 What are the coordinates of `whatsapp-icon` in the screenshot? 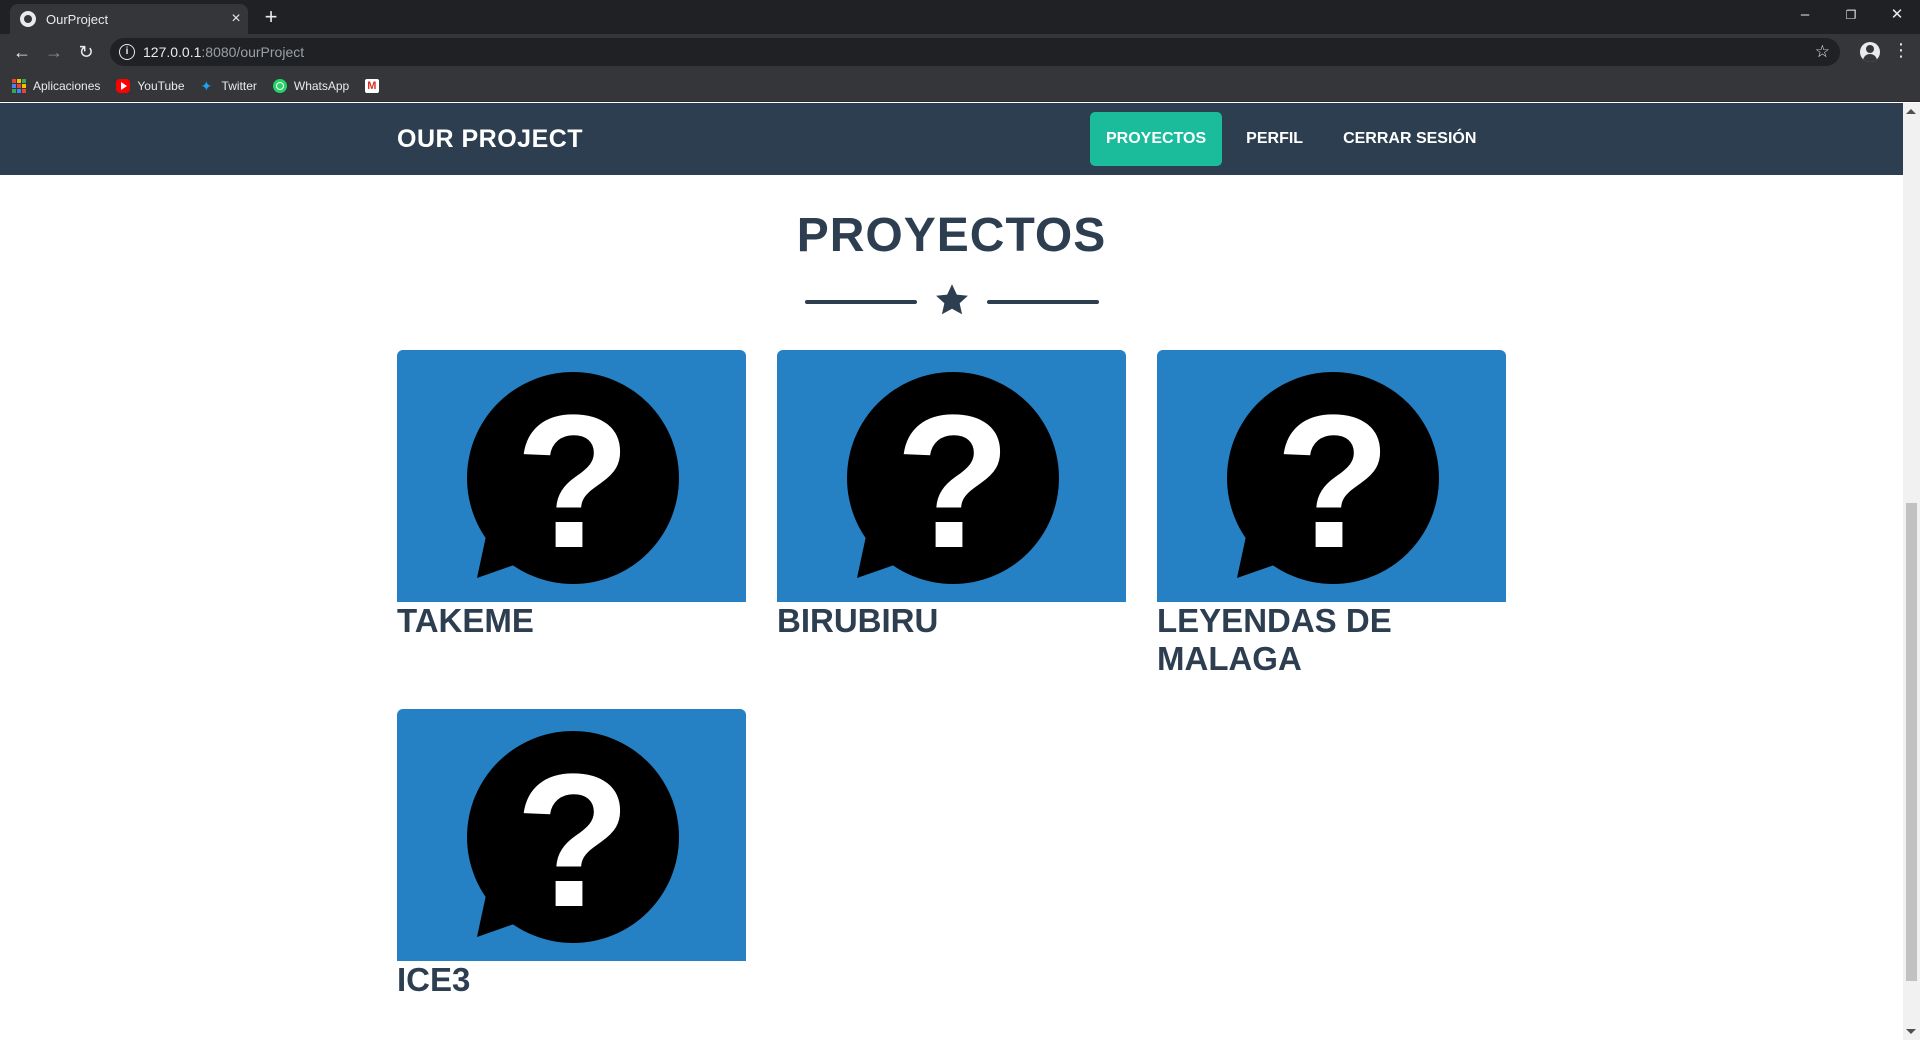 It's located at (279, 85).